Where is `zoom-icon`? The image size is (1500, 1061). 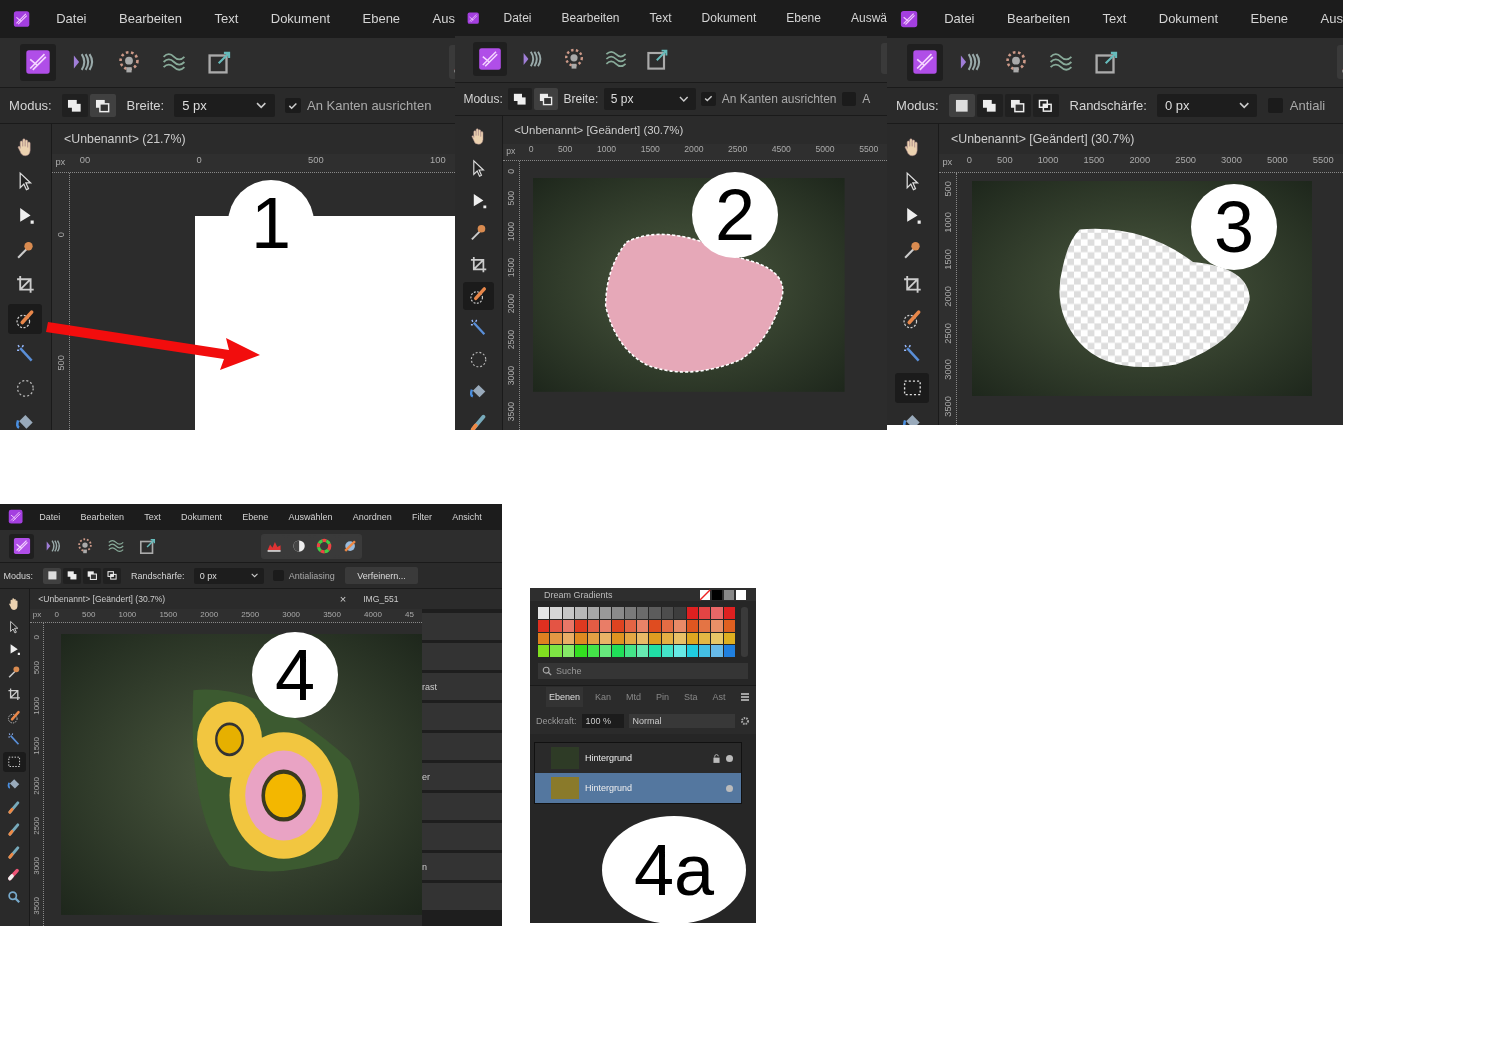 zoom-icon is located at coordinates (14, 896).